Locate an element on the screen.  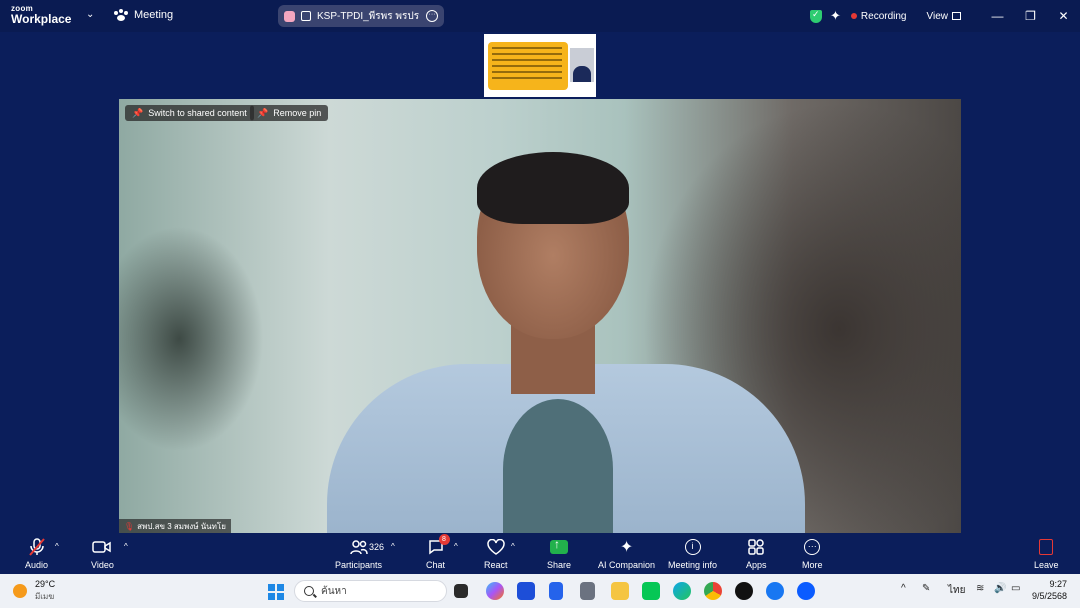
copilot-icon is located at coordinates (495, 591).